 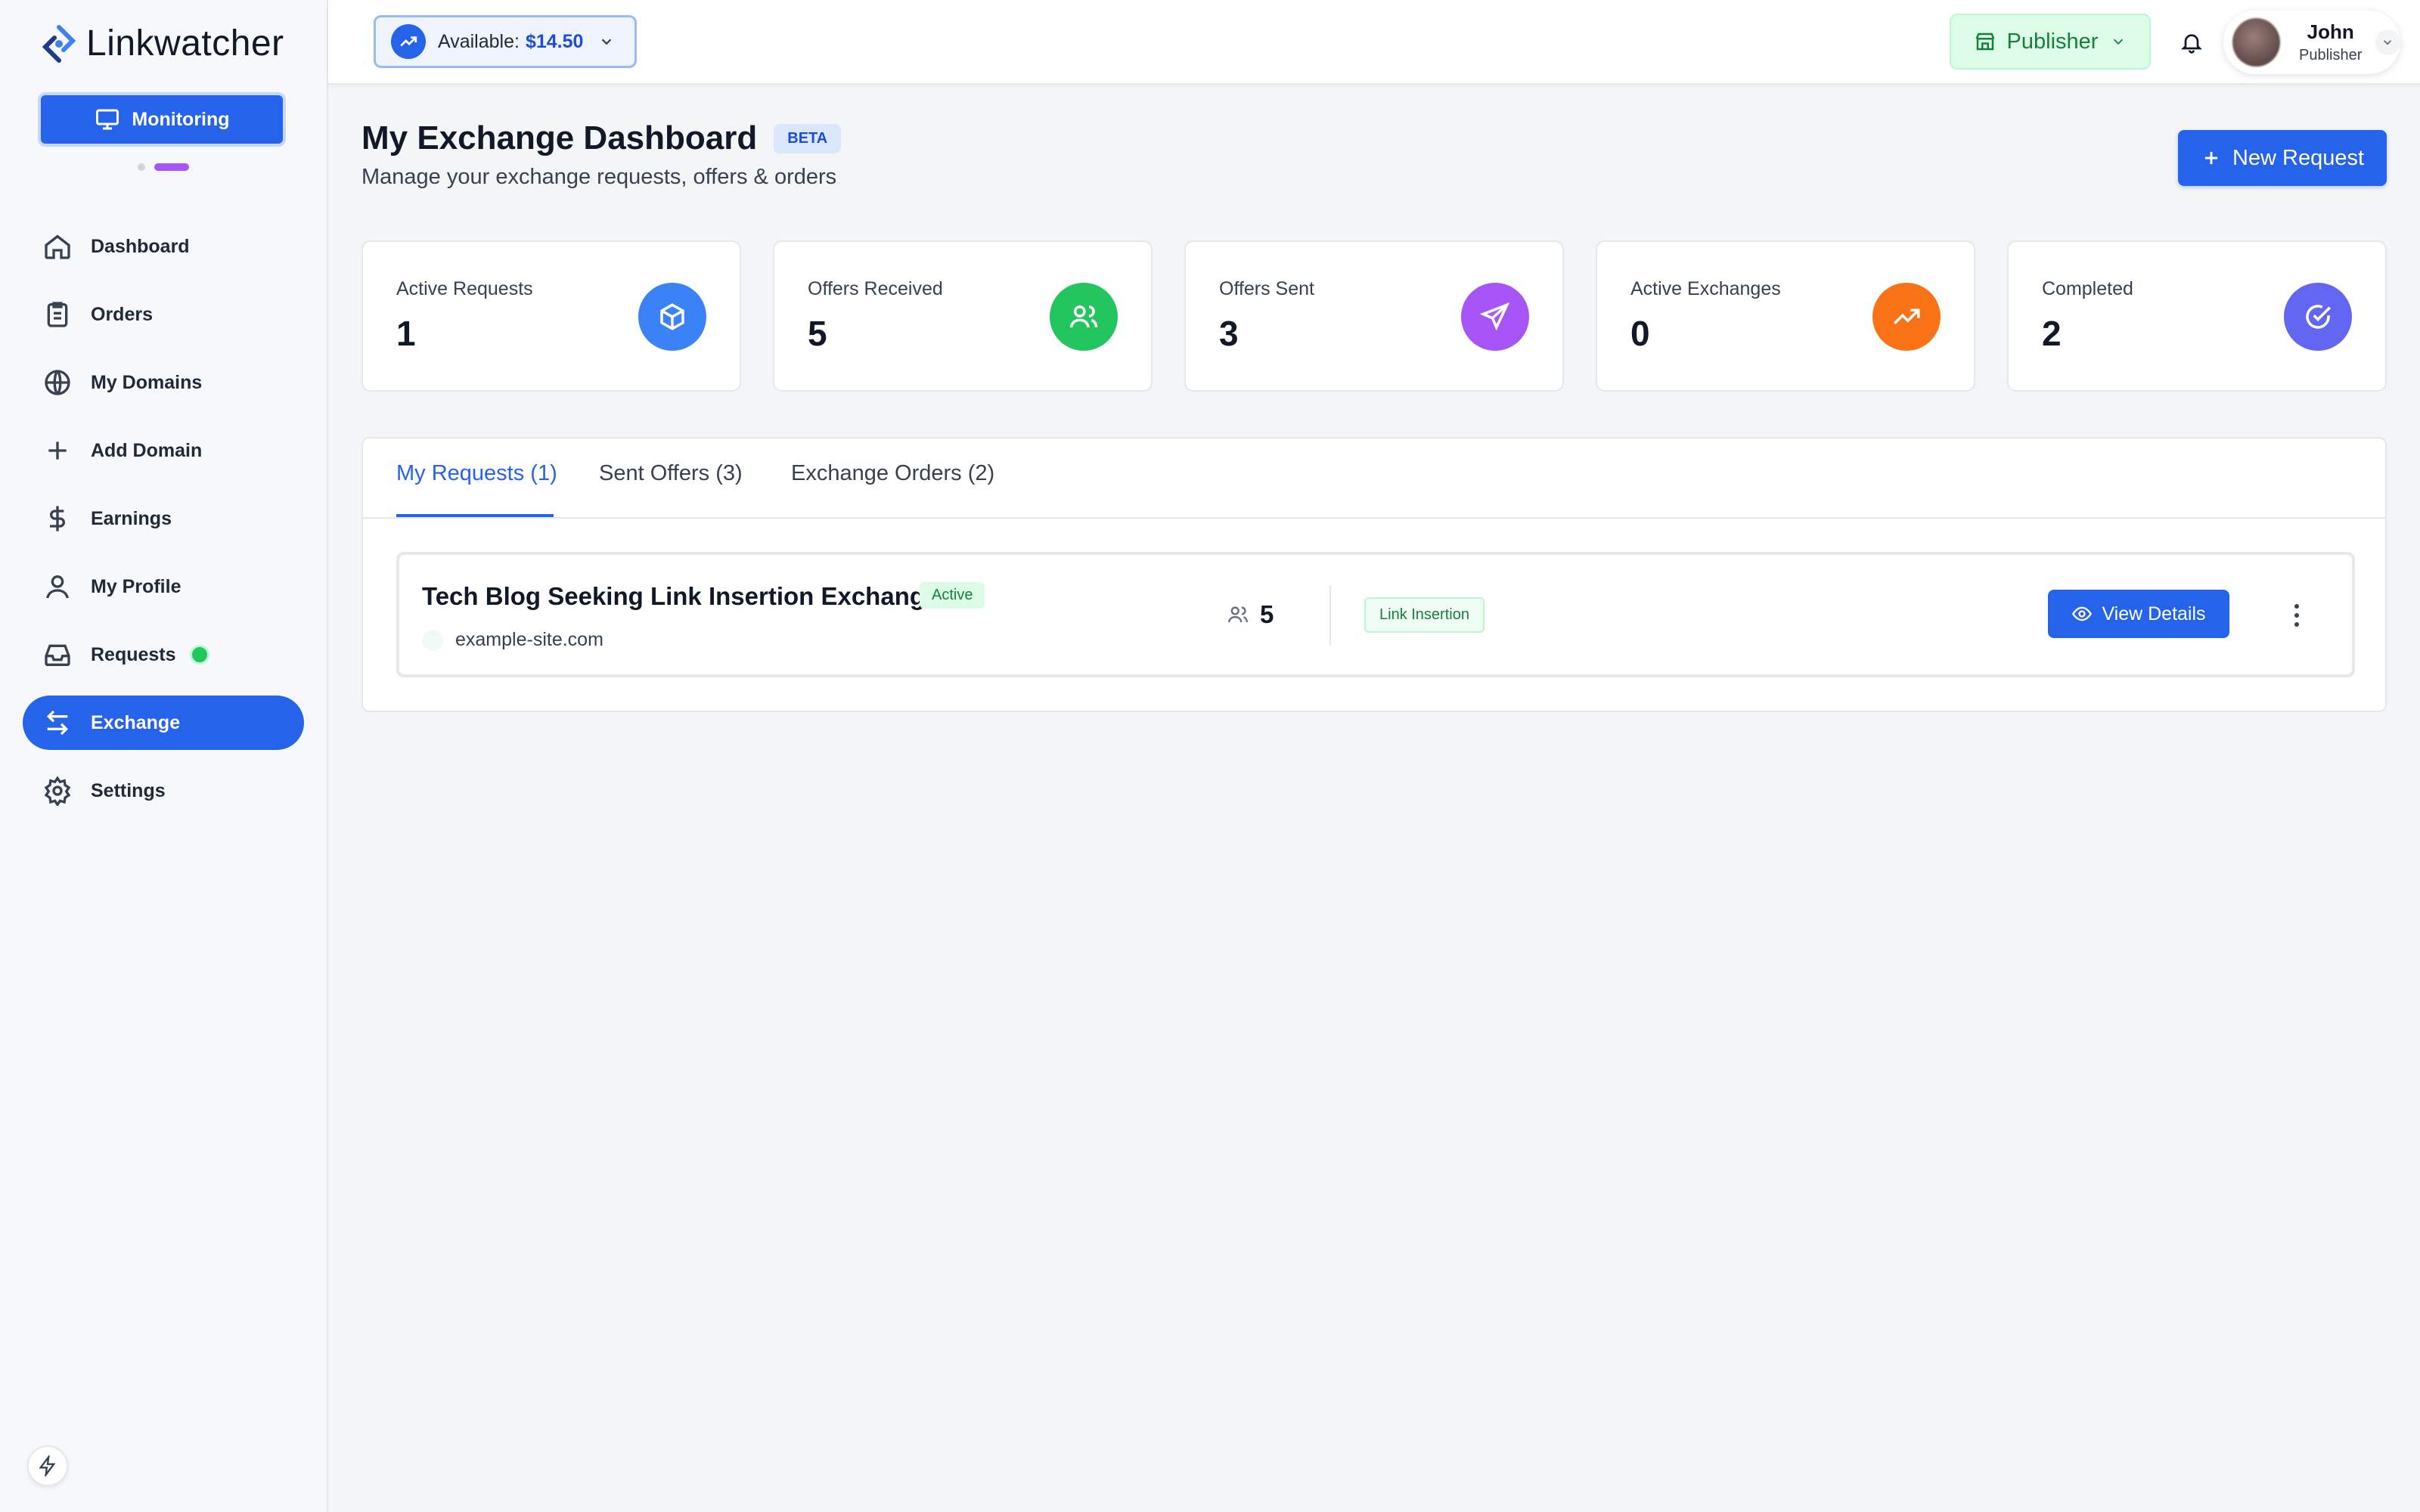 What do you see at coordinates (2052, 333) in the screenshot?
I see `stat-value: 2` at bounding box center [2052, 333].